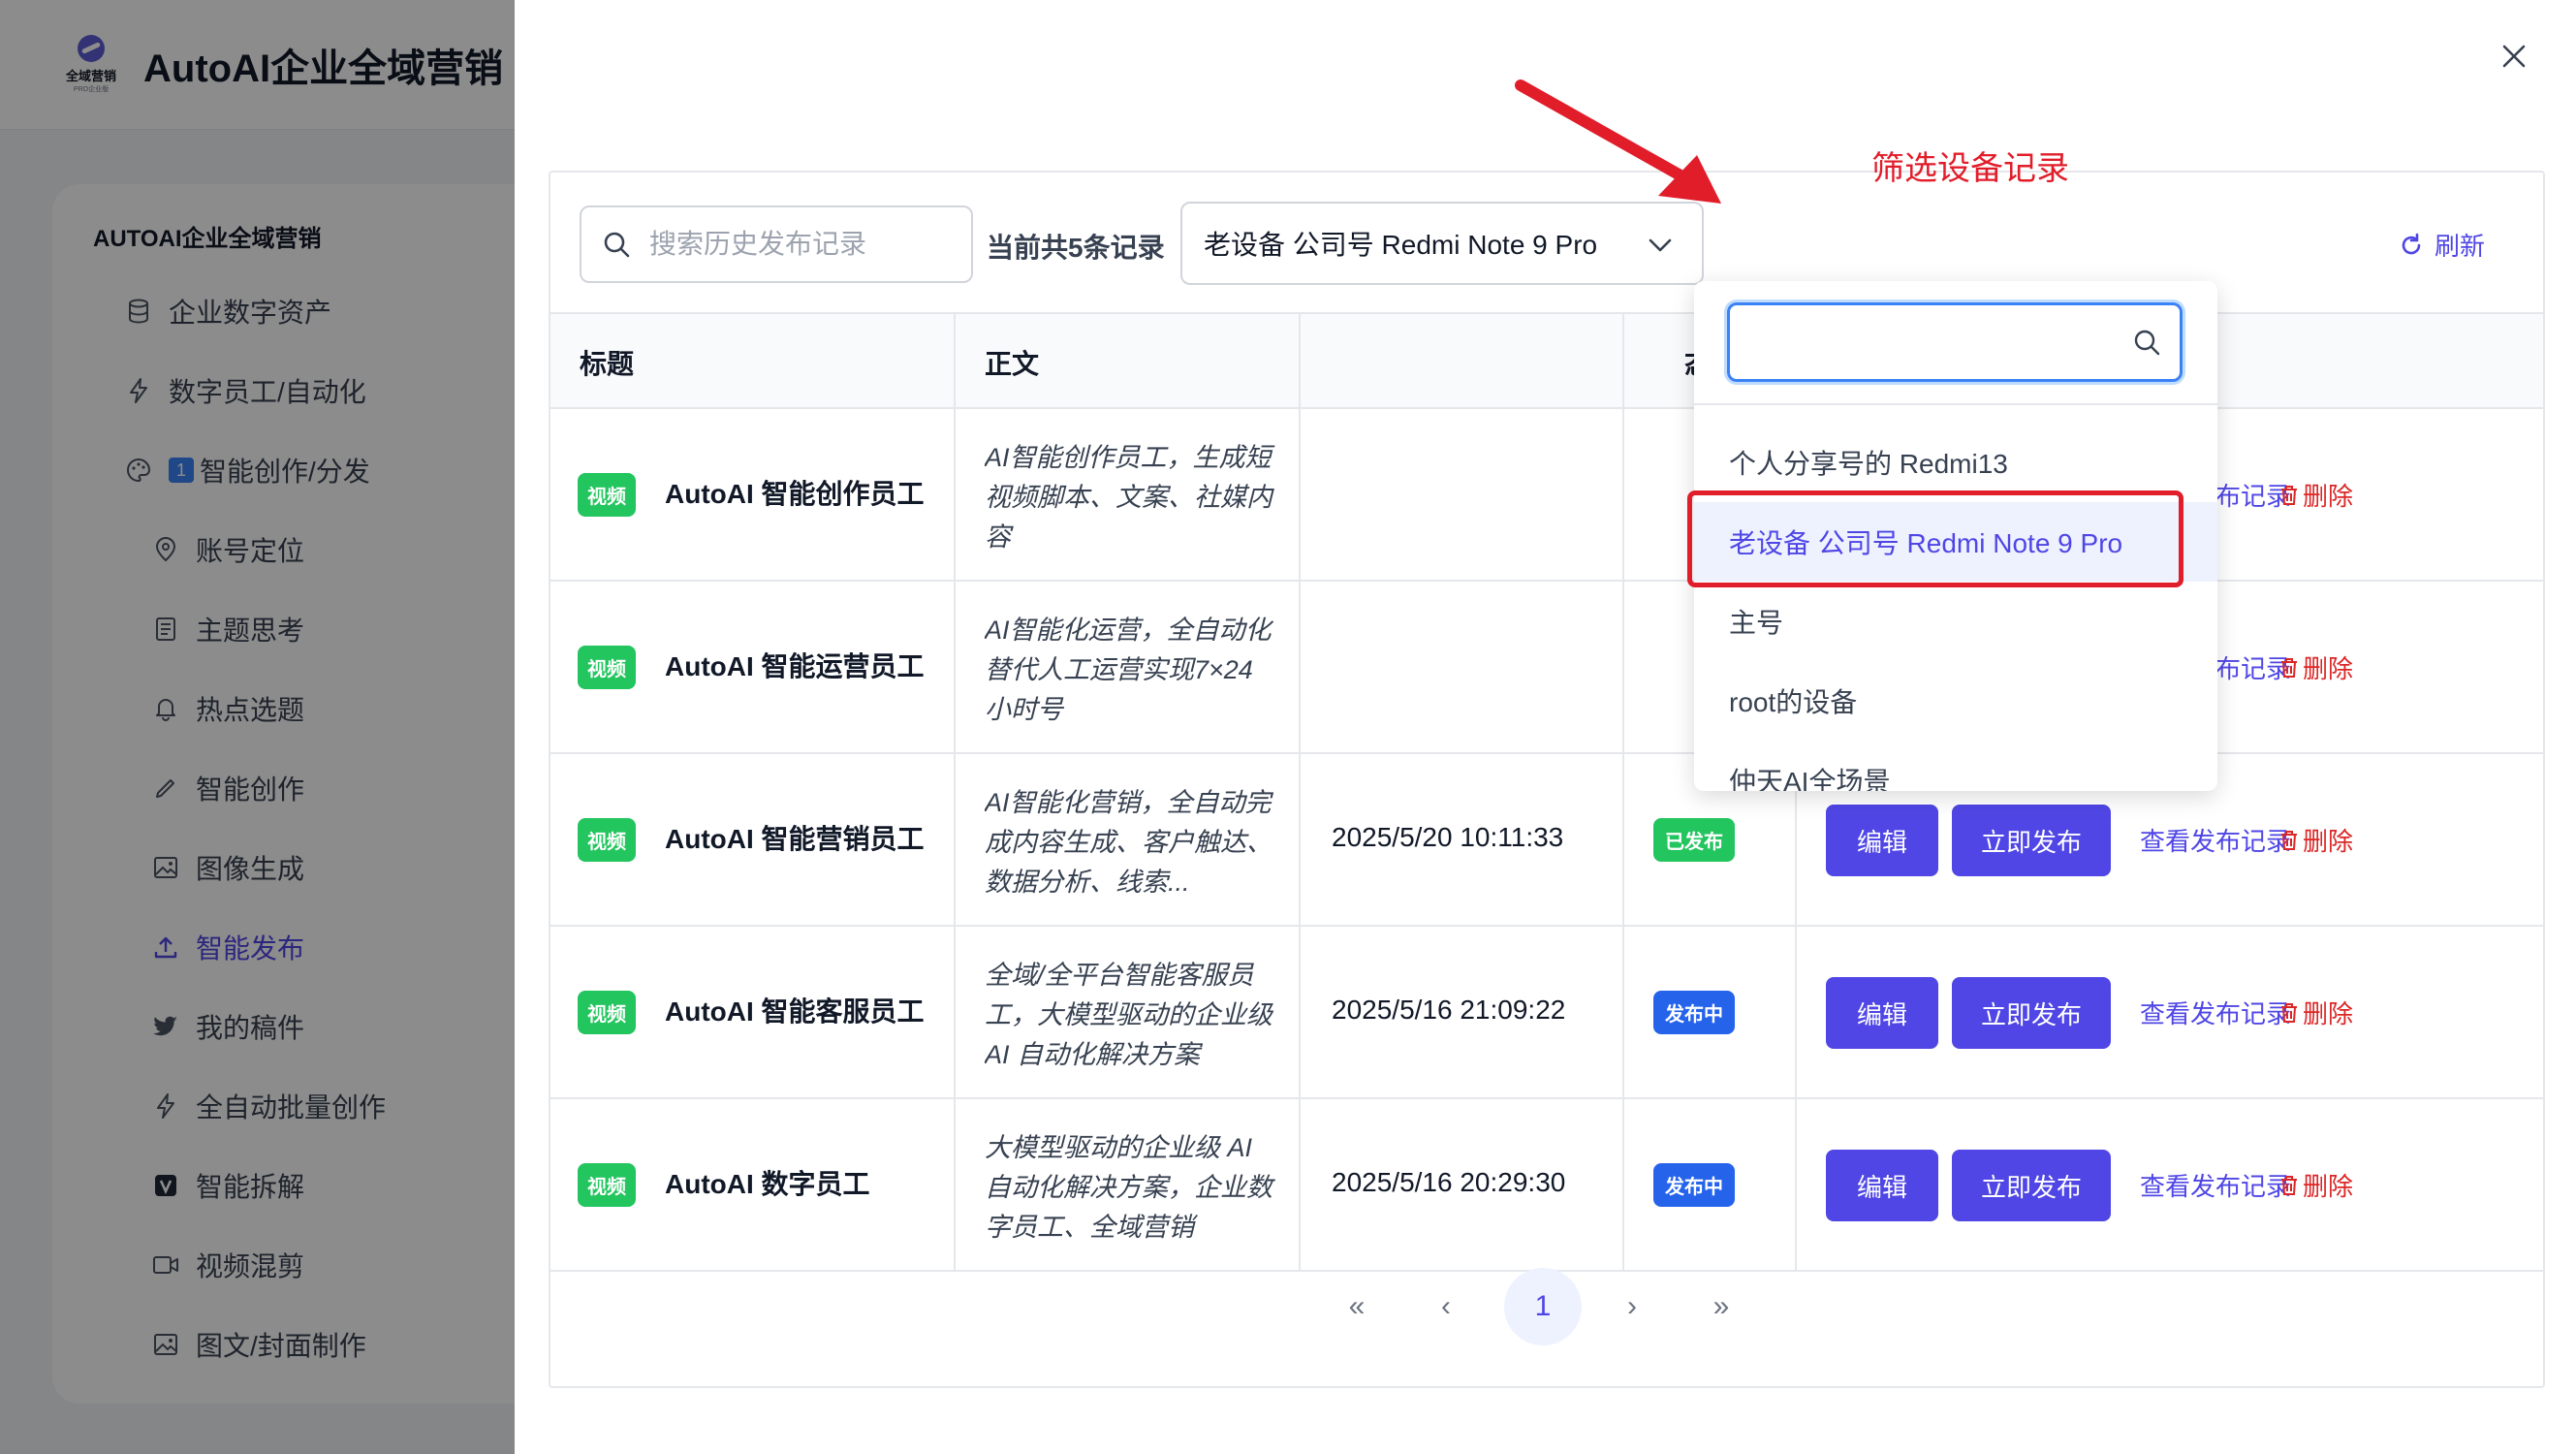 The height and width of the screenshot is (1454, 2576). What do you see at coordinates (1128, 1187) in the screenshot?
I see `row-body: 大模型驱动的企业级 AI 自动化解决方案，企业数字员工、全域营销` at bounding box center [1128, 1187].